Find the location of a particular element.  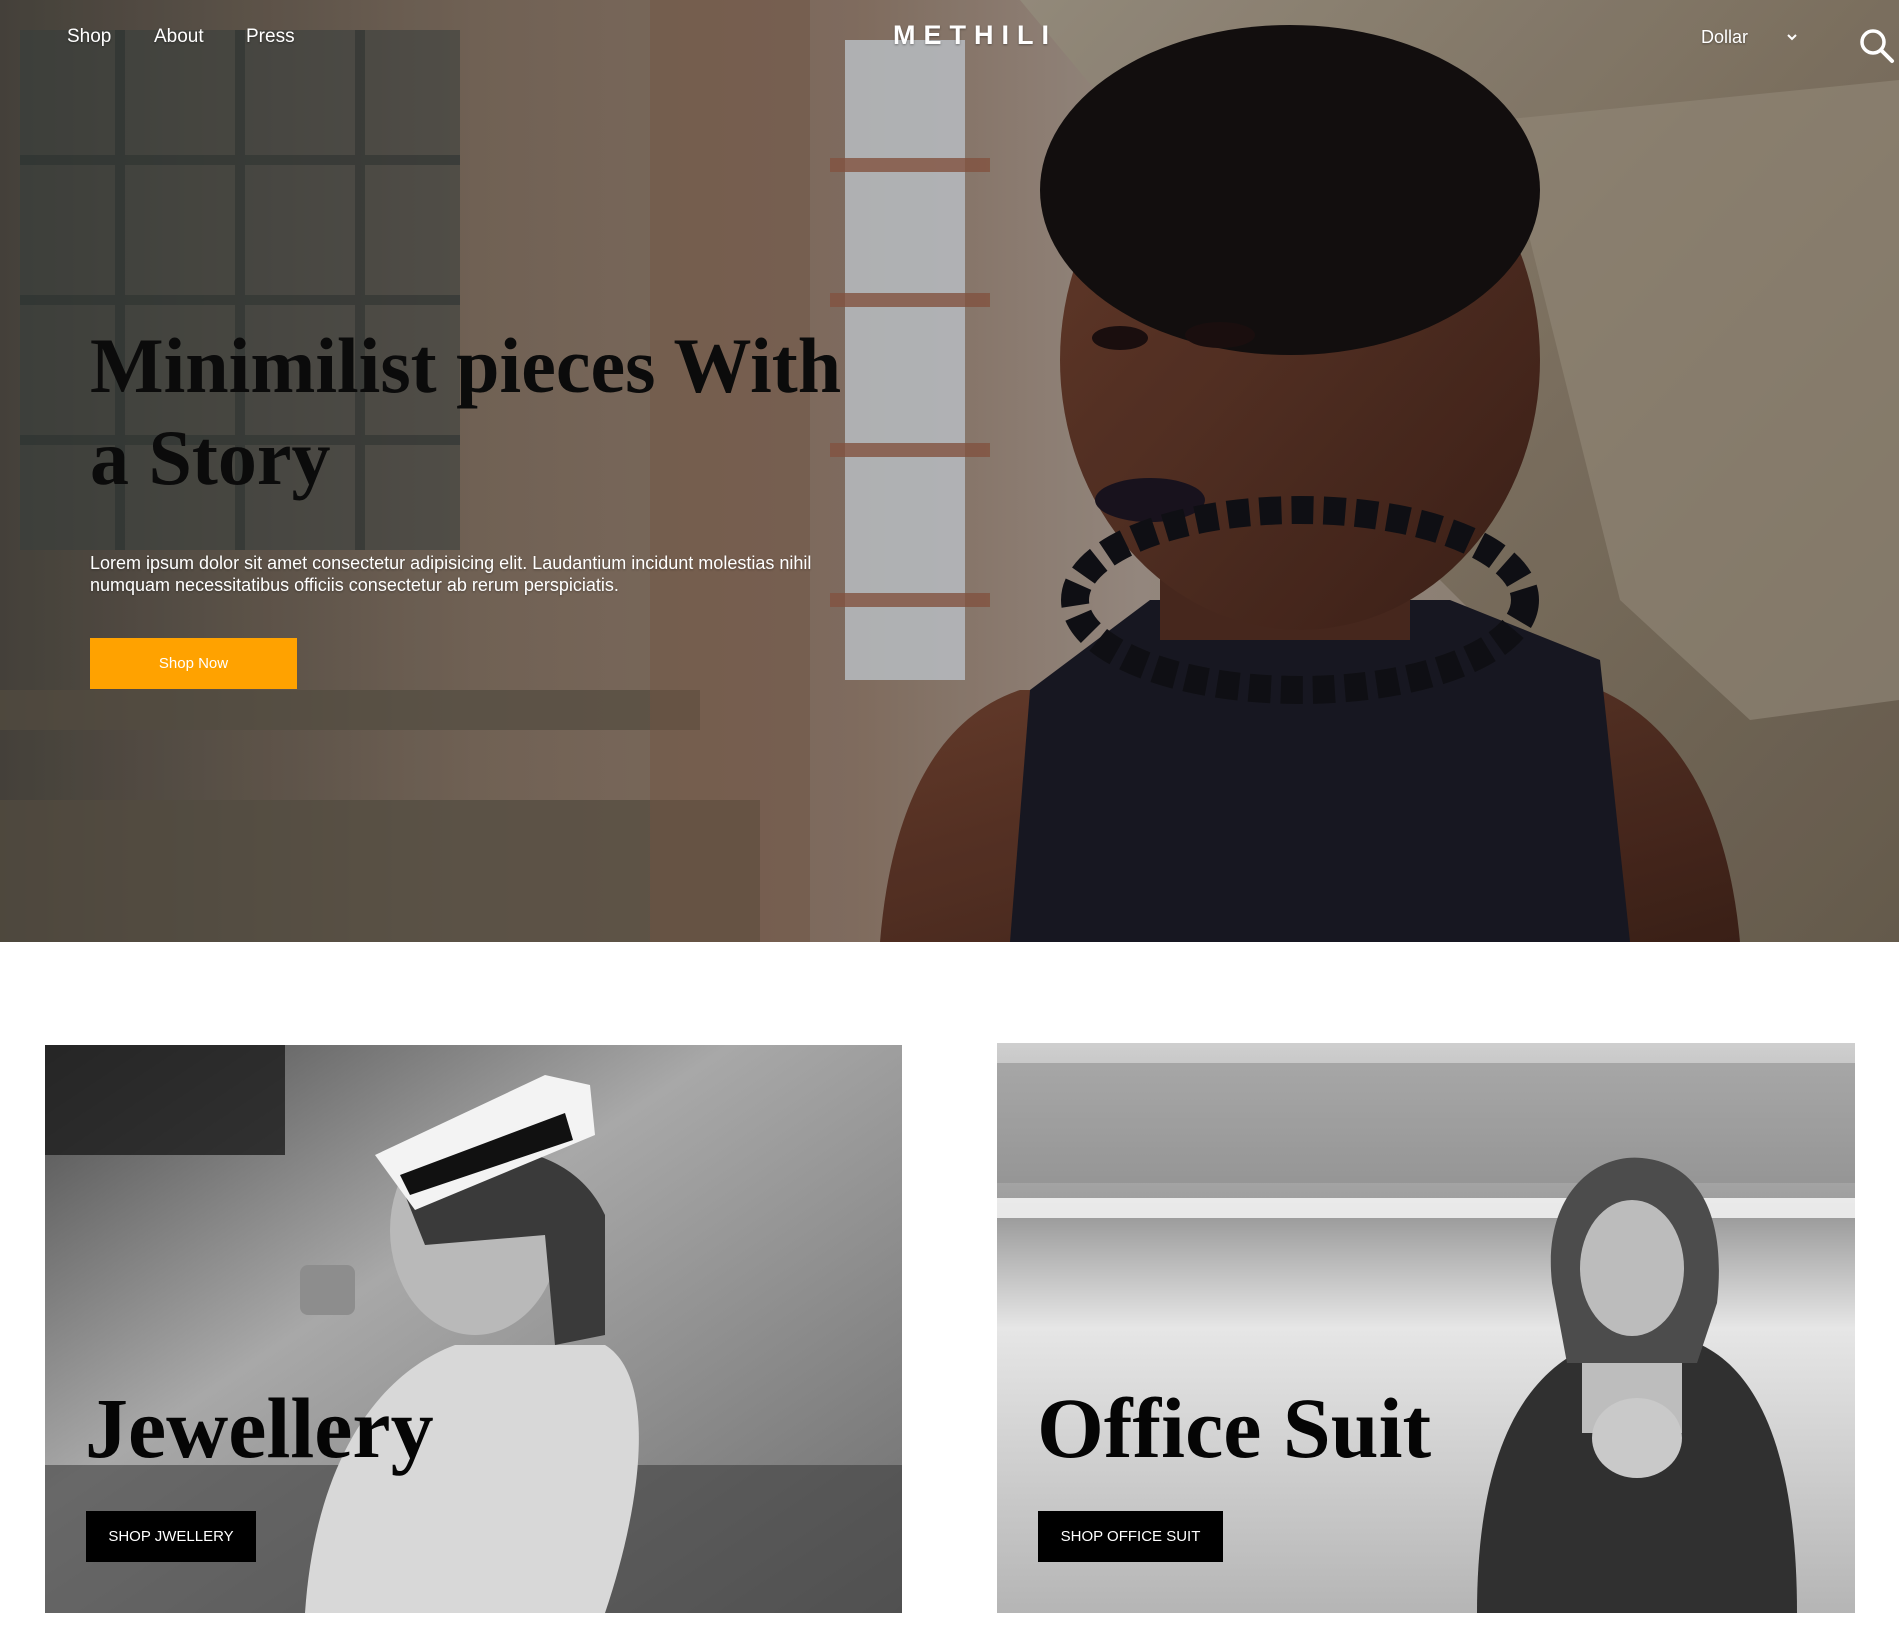

shop-now-button: Shop Now is located at coordinates (193, 663).